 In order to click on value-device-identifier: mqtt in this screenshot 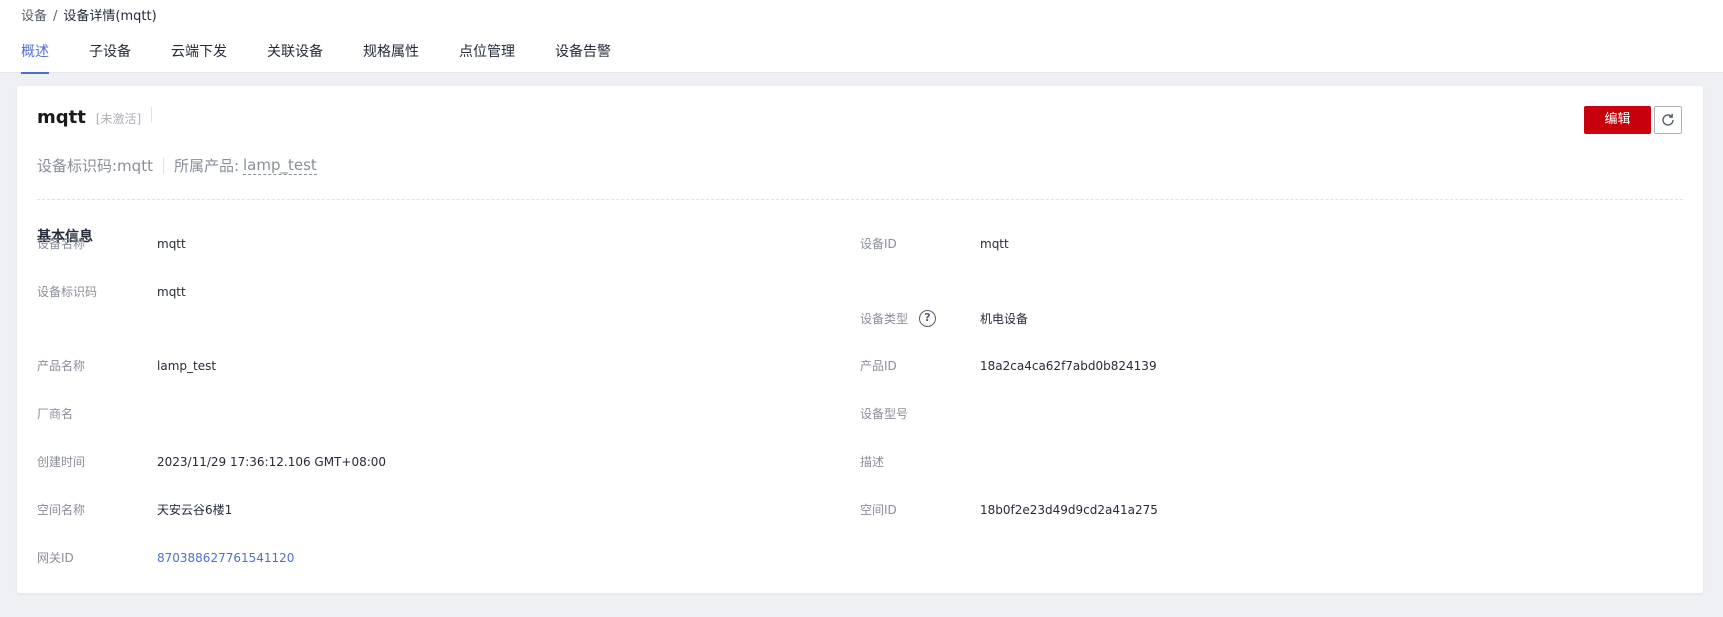, I will do `click(171, 292)`.